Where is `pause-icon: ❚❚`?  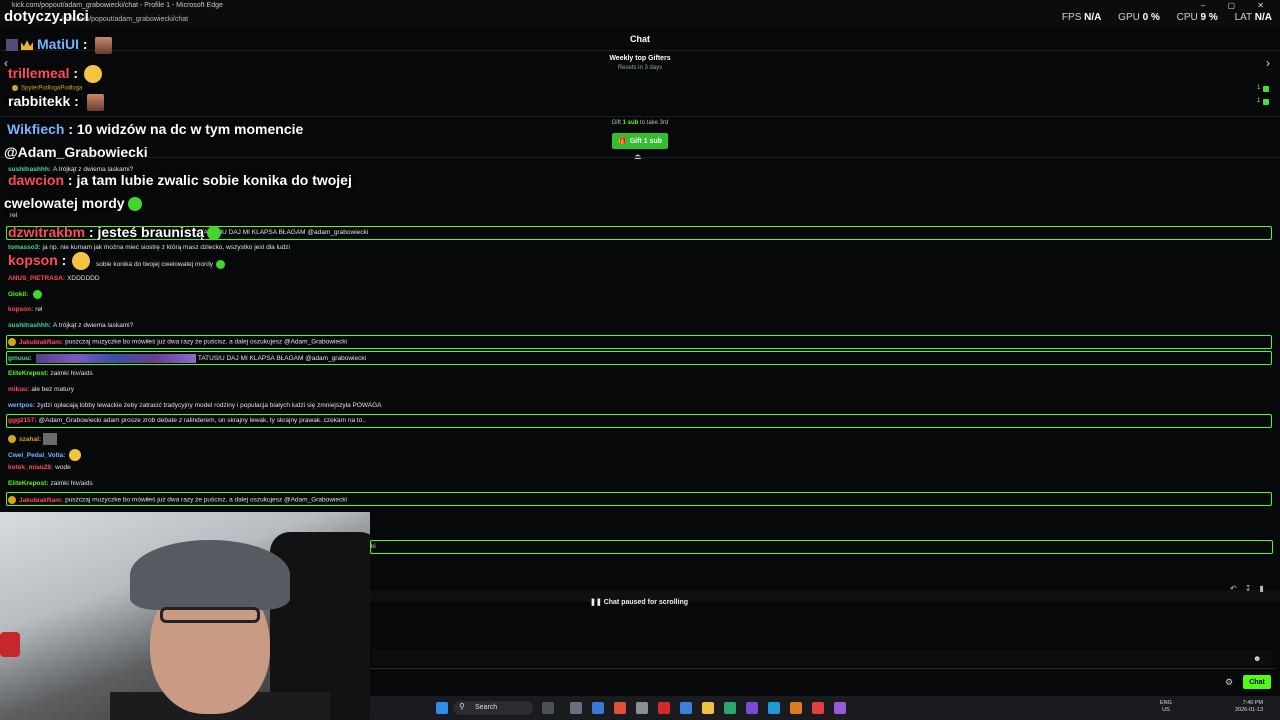
pause-icon: ❚❚ is located at coordinates (597, 602).